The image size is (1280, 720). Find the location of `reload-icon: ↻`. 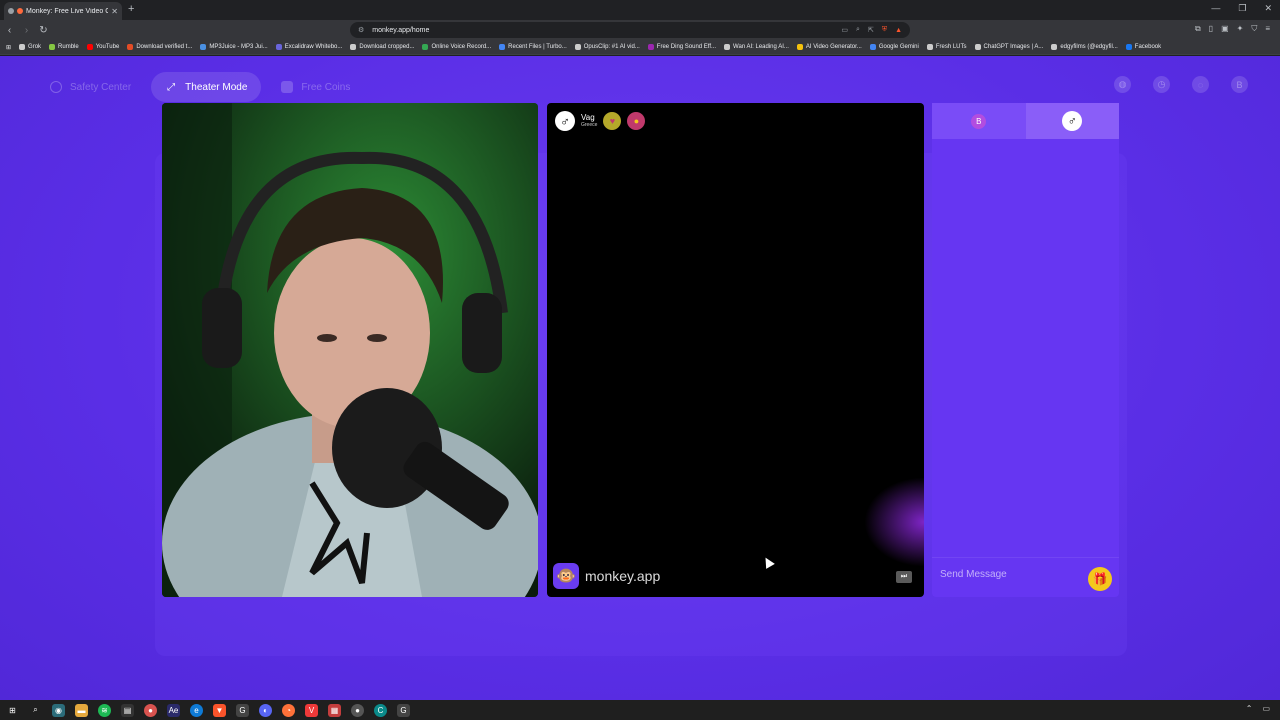

reload-icon: ↻ is located at coordinates (43, 30).